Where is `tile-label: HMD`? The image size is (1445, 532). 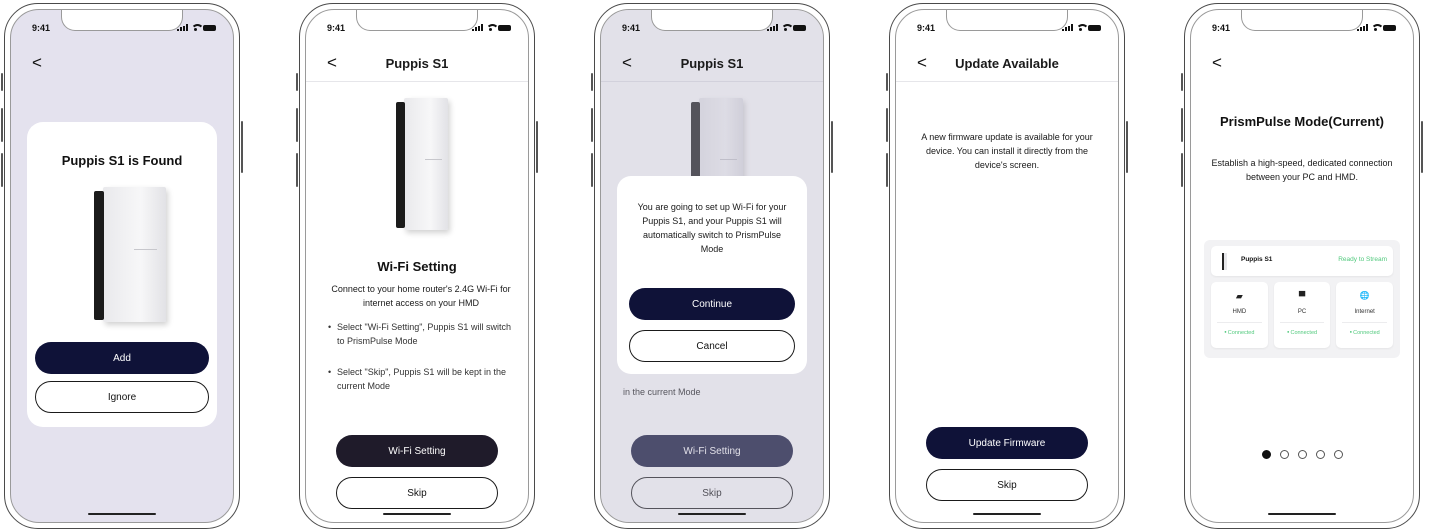 tile-label: HMD is located at coordinates (1239, 312).